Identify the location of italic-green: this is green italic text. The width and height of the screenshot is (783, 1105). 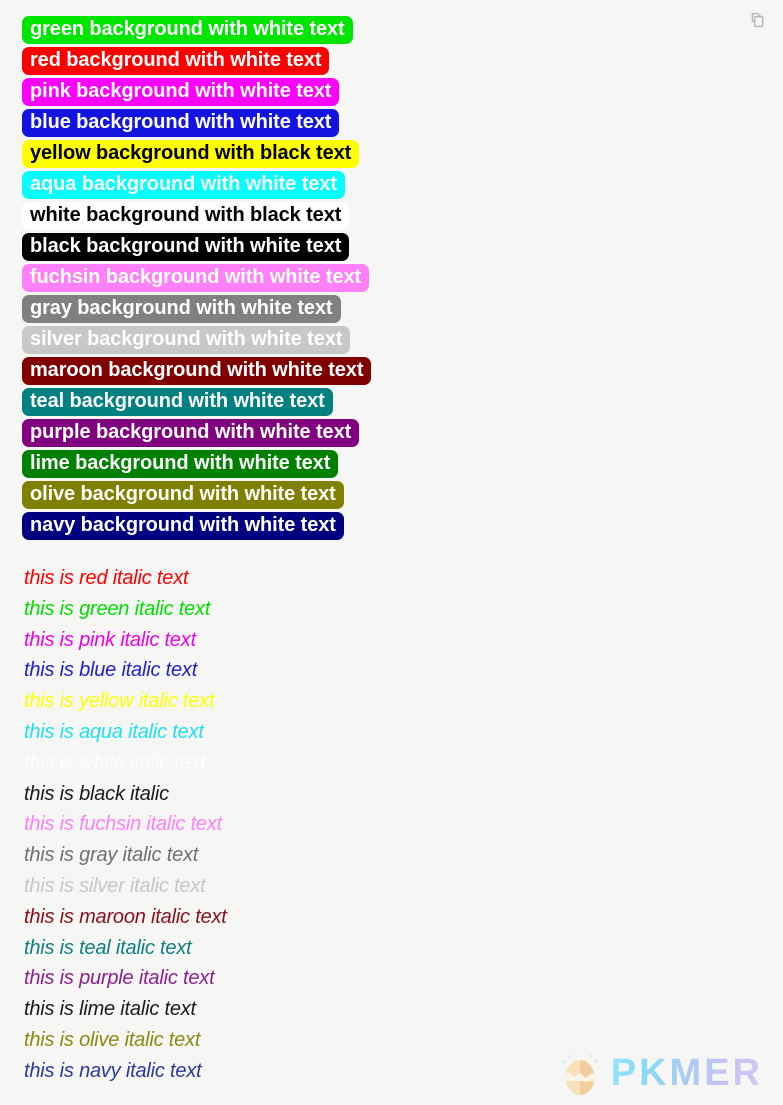
(117, 608).